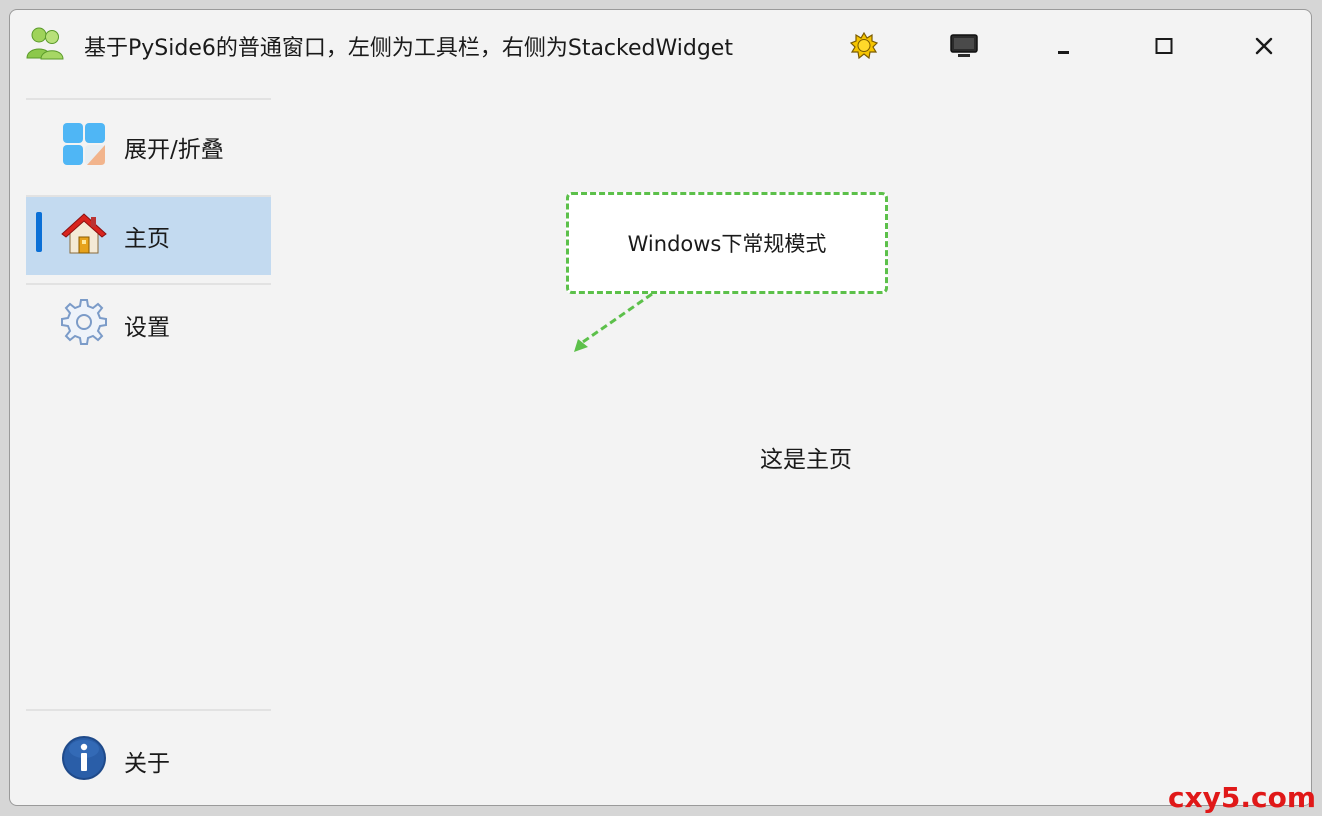 The image size is (1322, 816). I want to click on sidebar-item-home: 主页, so click(148, 236).